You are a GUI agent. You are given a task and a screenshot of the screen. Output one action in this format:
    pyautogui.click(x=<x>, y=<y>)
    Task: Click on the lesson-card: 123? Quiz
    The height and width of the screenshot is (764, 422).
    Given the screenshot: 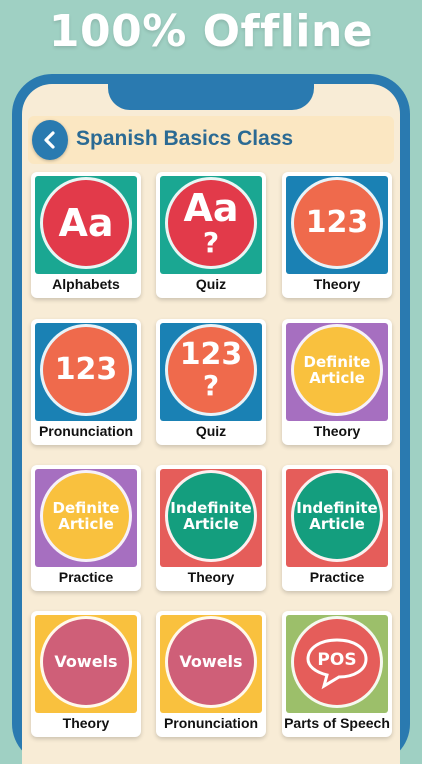 What is the action you would take?
    pyautogui.click(x=211, y=382)
    